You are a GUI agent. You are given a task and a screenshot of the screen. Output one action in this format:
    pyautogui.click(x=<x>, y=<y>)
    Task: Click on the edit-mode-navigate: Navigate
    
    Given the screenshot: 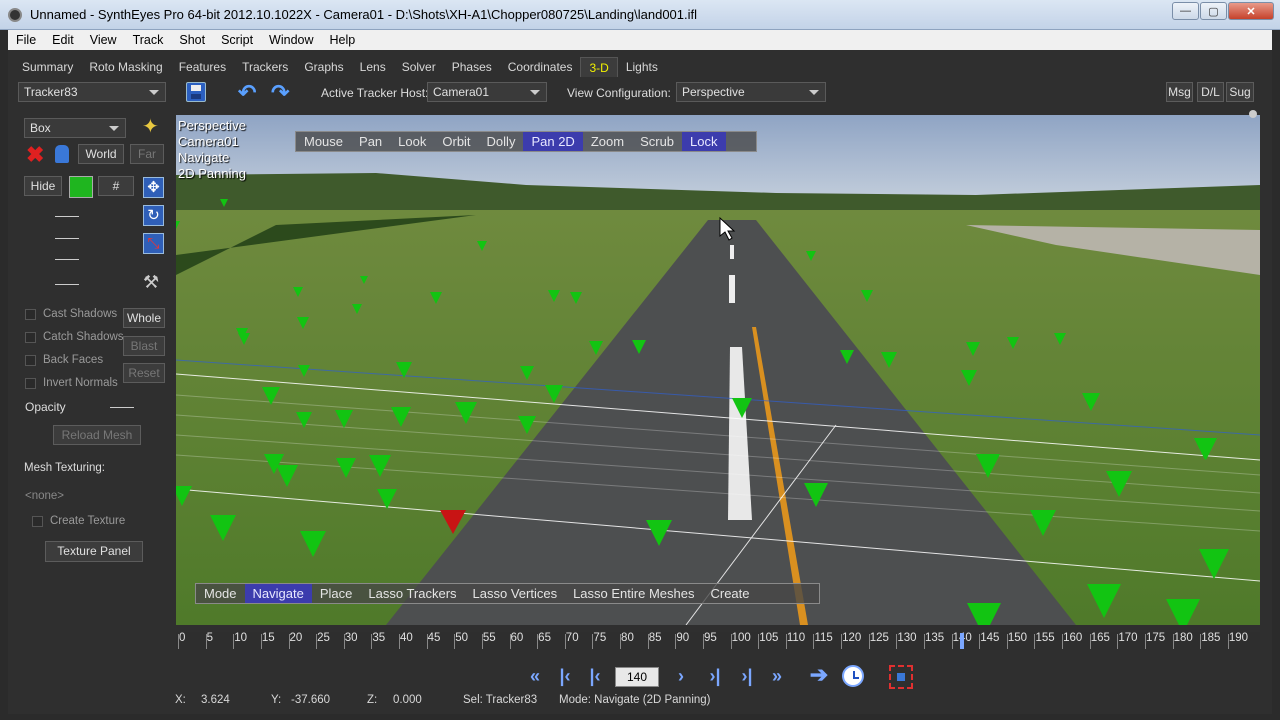 What is the action you would take?
    pyautogui.click(x=278, y=593)
    